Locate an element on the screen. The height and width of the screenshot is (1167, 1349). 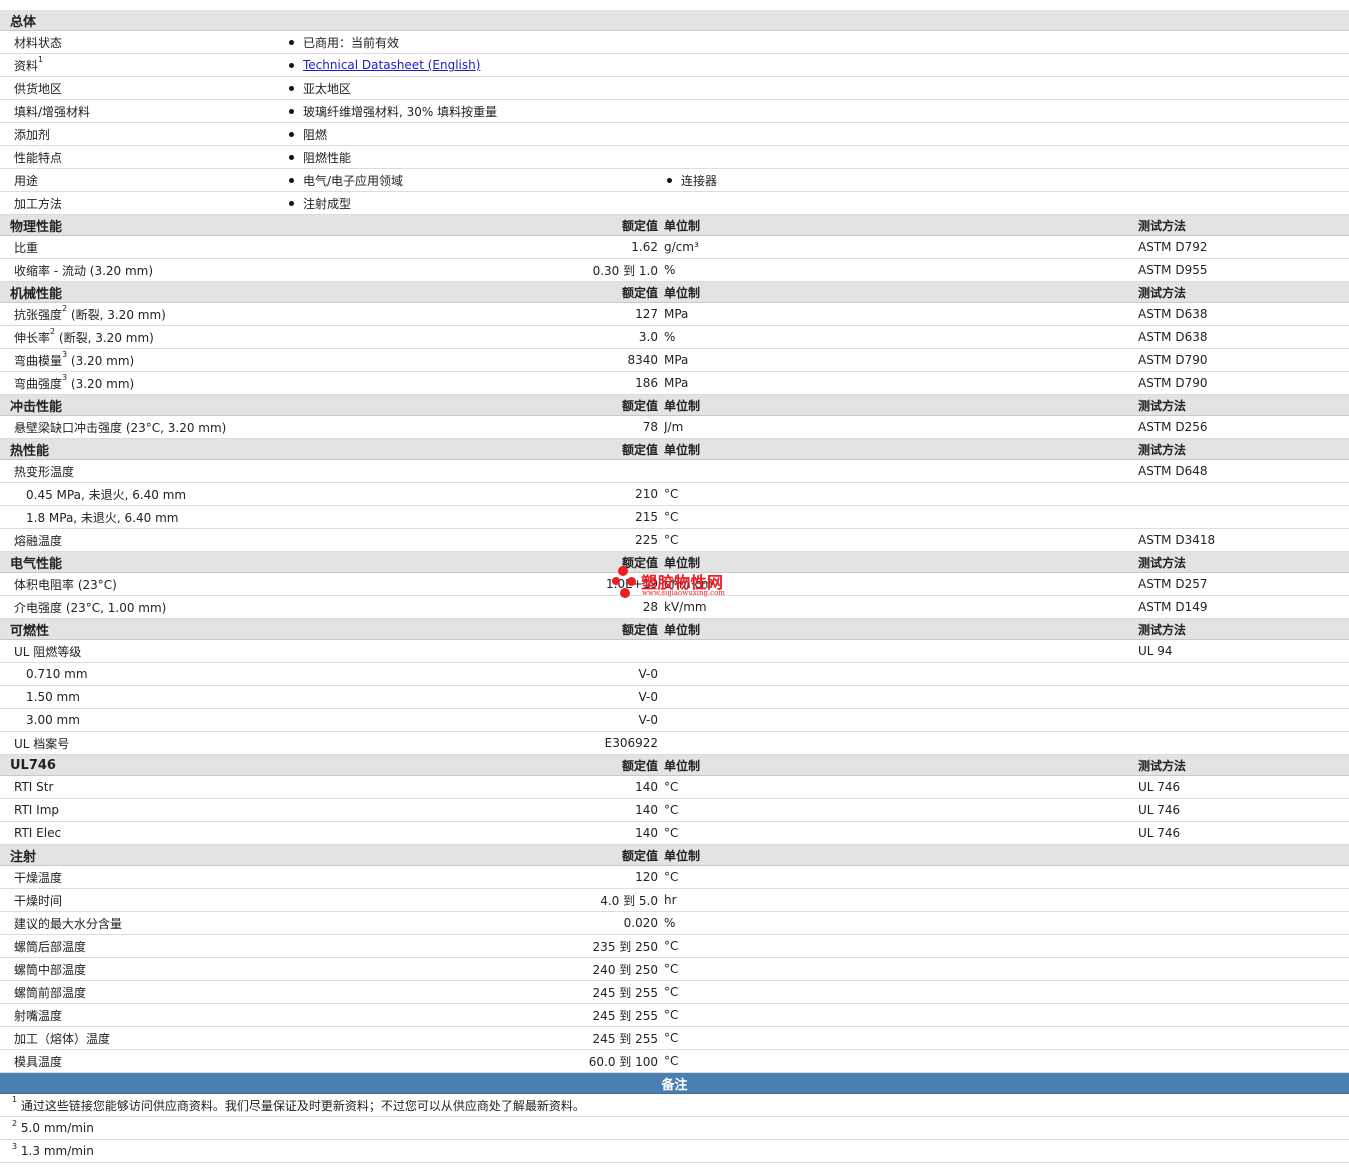
bullet-cell: 阻燃 is located at coordinates (817, 134).